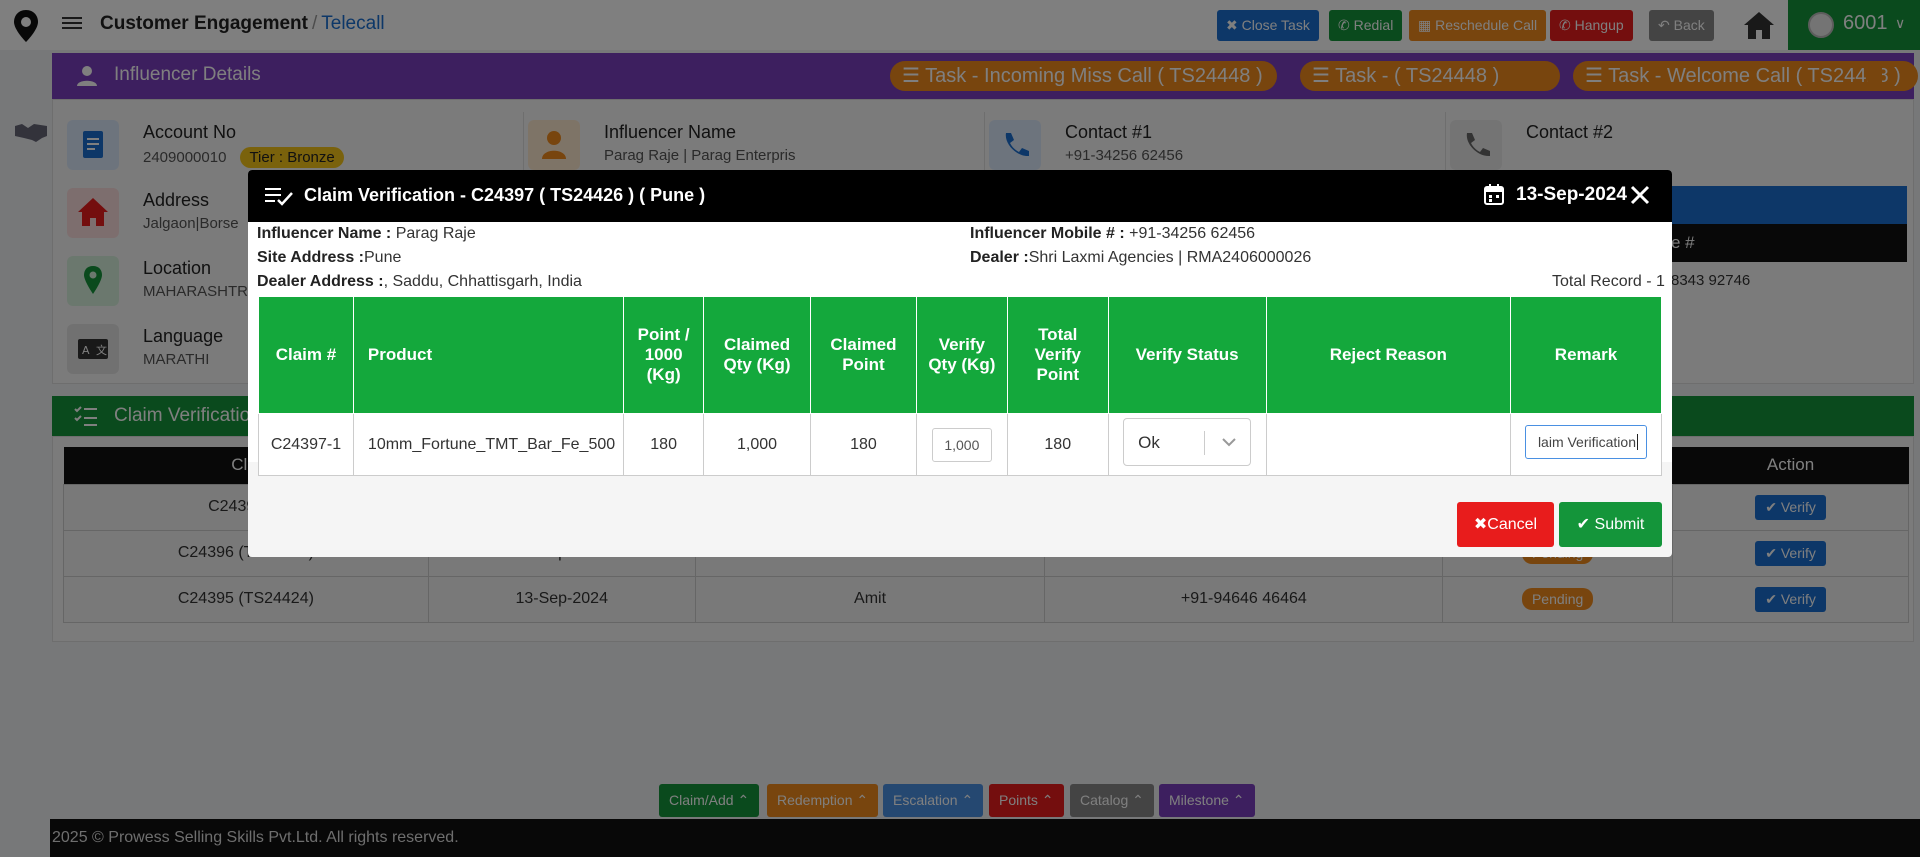  I want to click on calendar-icon, so click(1494, 194).